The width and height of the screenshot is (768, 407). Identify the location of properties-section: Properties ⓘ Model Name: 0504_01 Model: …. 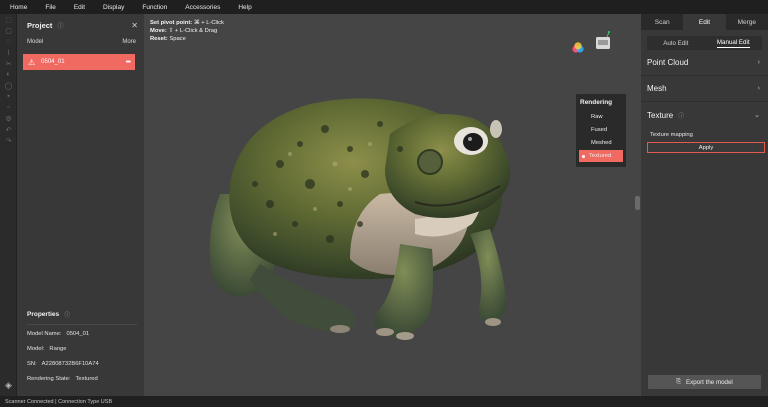
(80, 346).